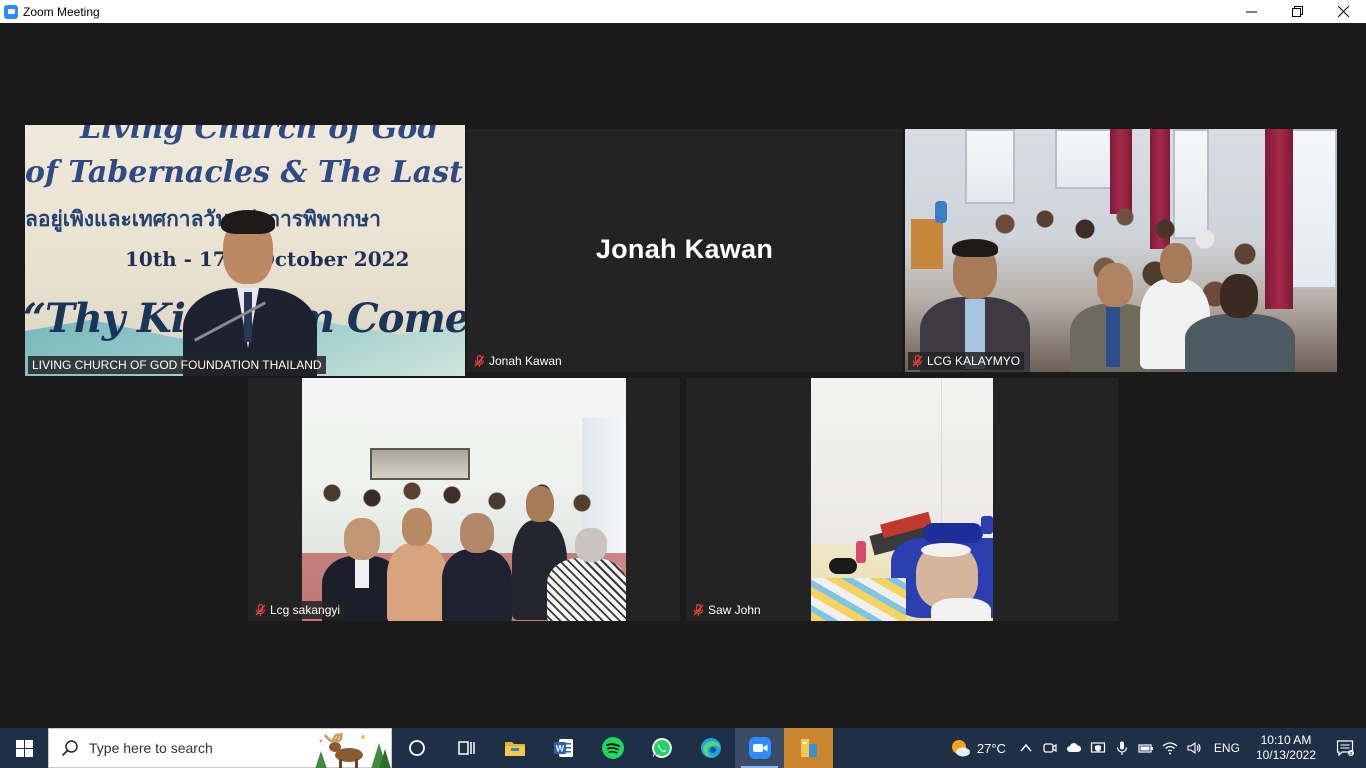 This screenshot has height=768, width=1366. Describe the element at coordinates (477, 567) in the screenshot. I see `attendee-arms-crossed` at that location.